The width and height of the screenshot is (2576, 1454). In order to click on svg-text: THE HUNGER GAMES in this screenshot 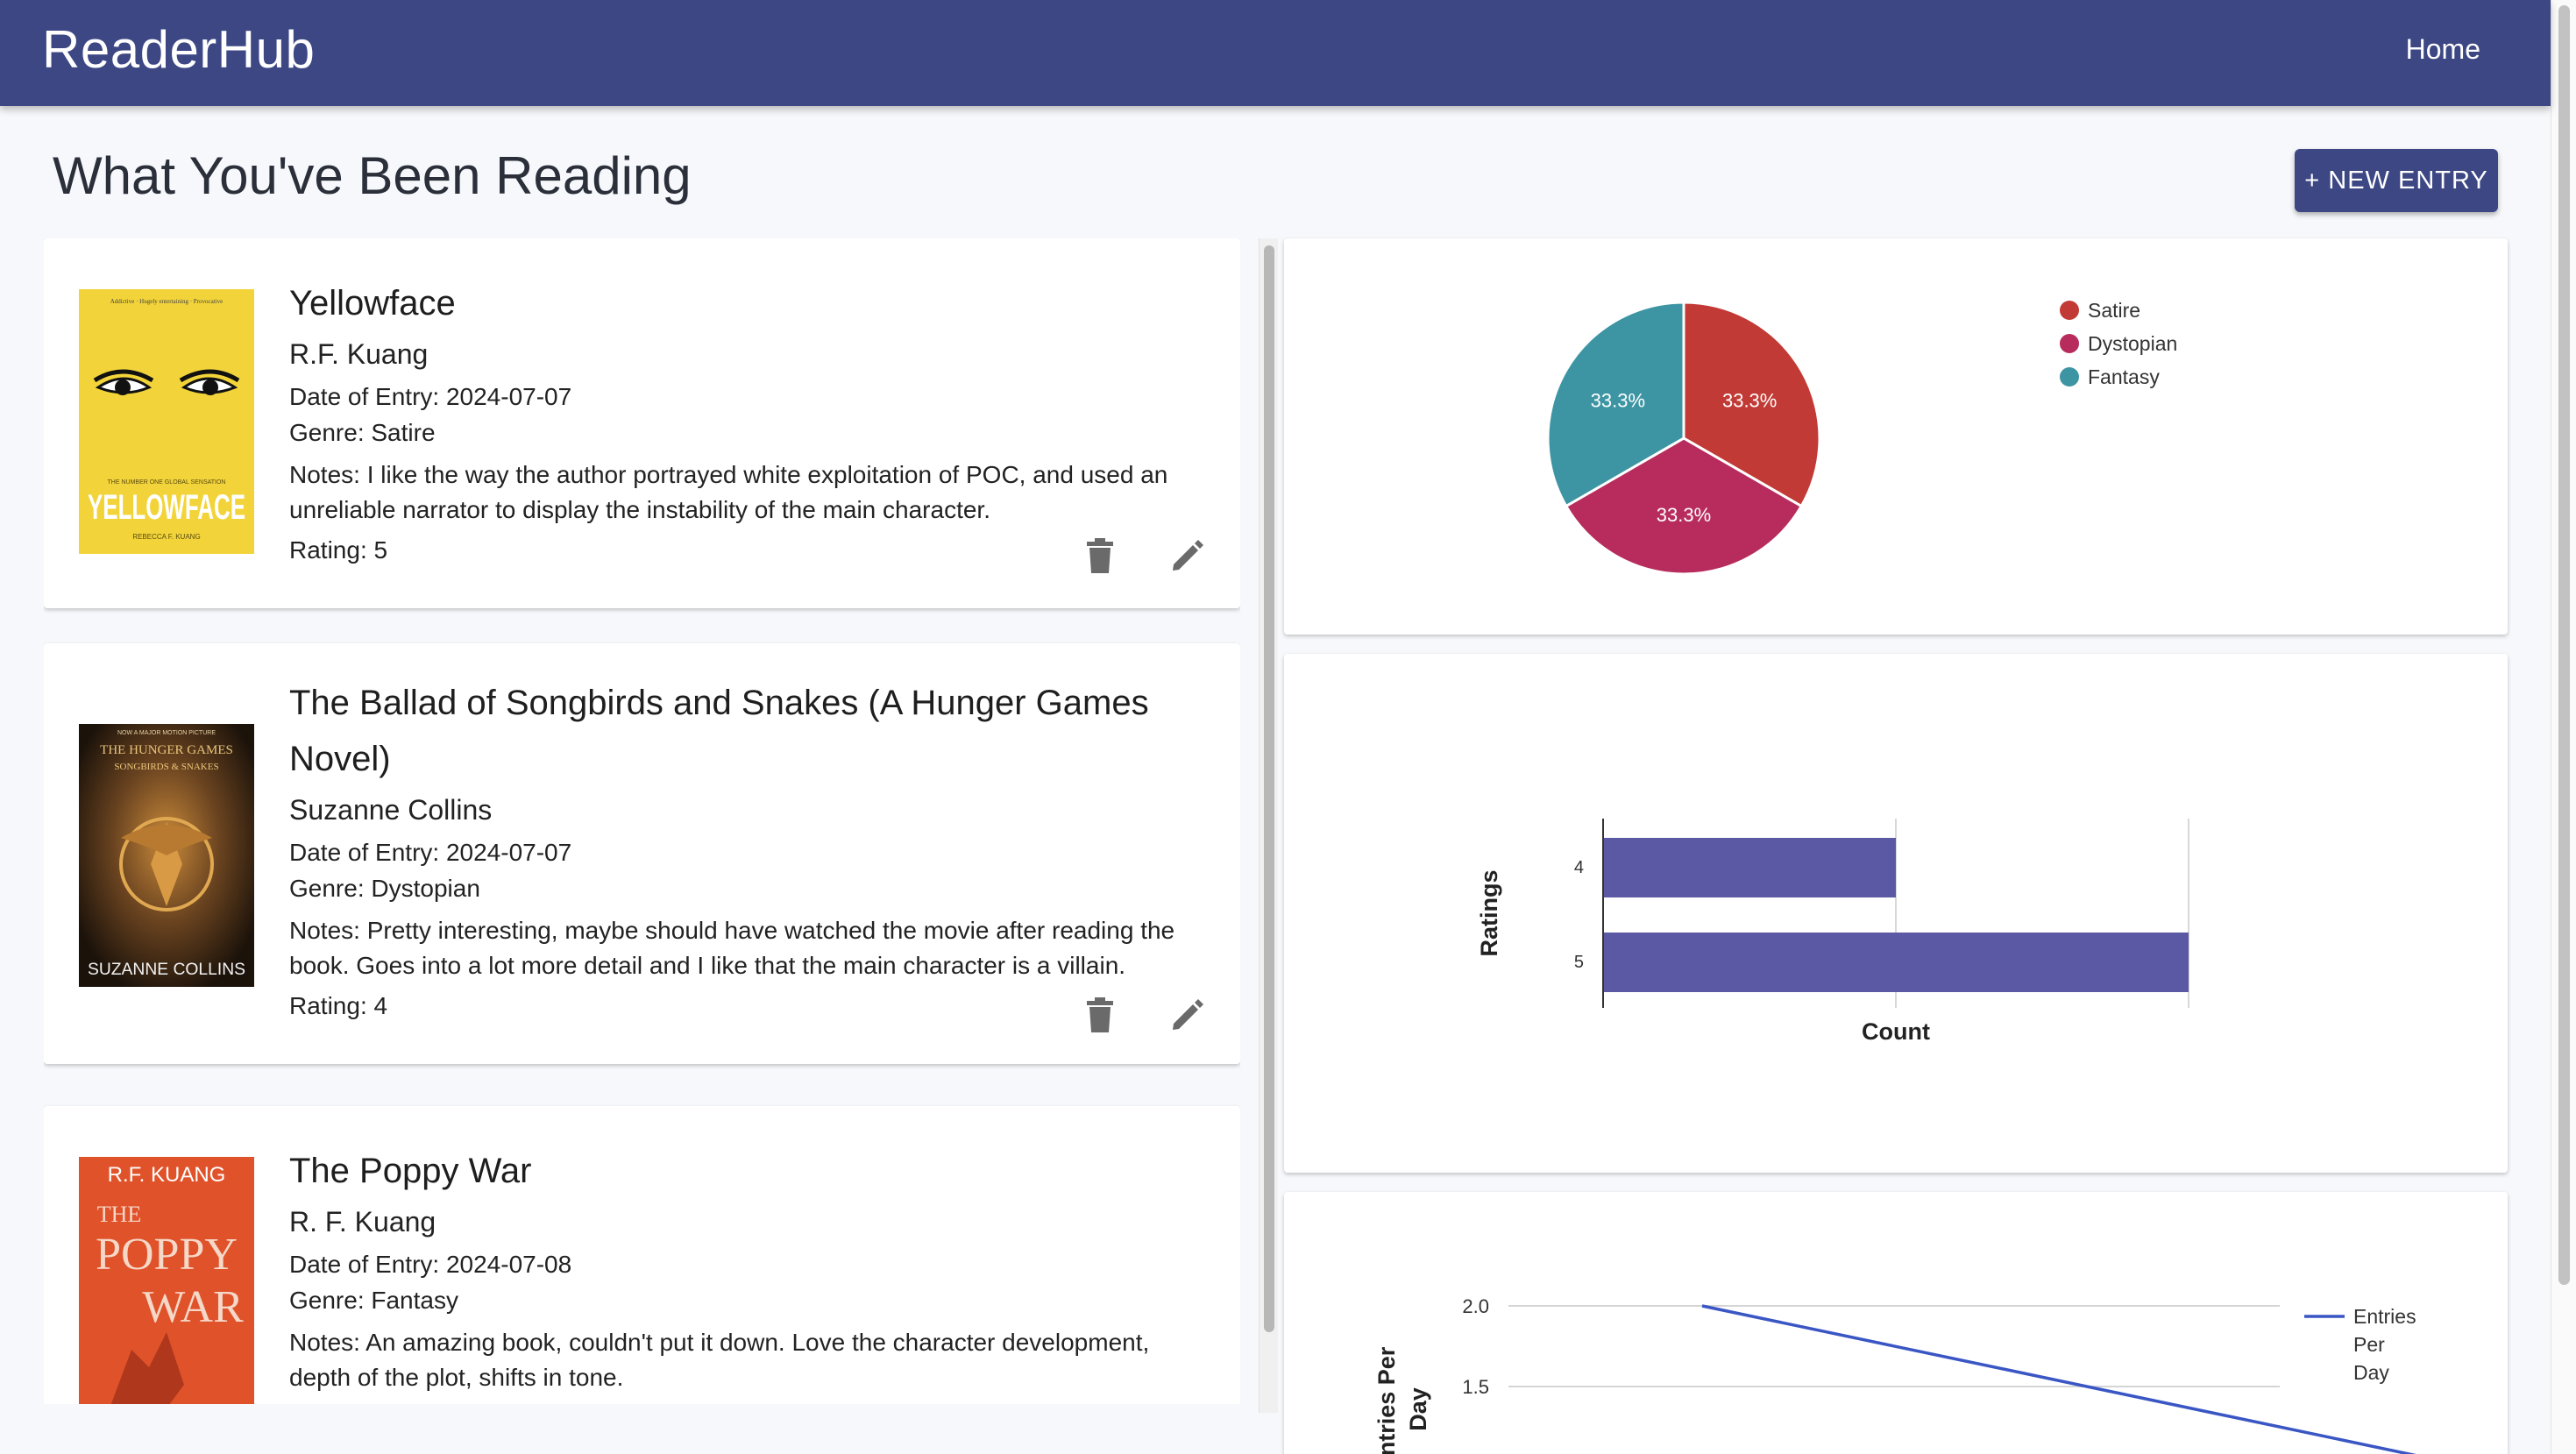, I will do `click(166, 750)`.